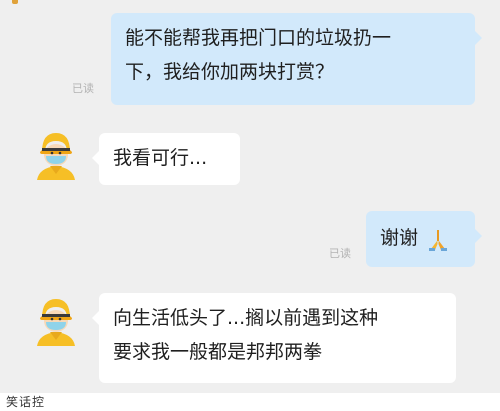 This screenshot has height=411, width=500. Describe the element at coordinates (15, 2) in the screenshot. I see `top-left-fragment` at that location.